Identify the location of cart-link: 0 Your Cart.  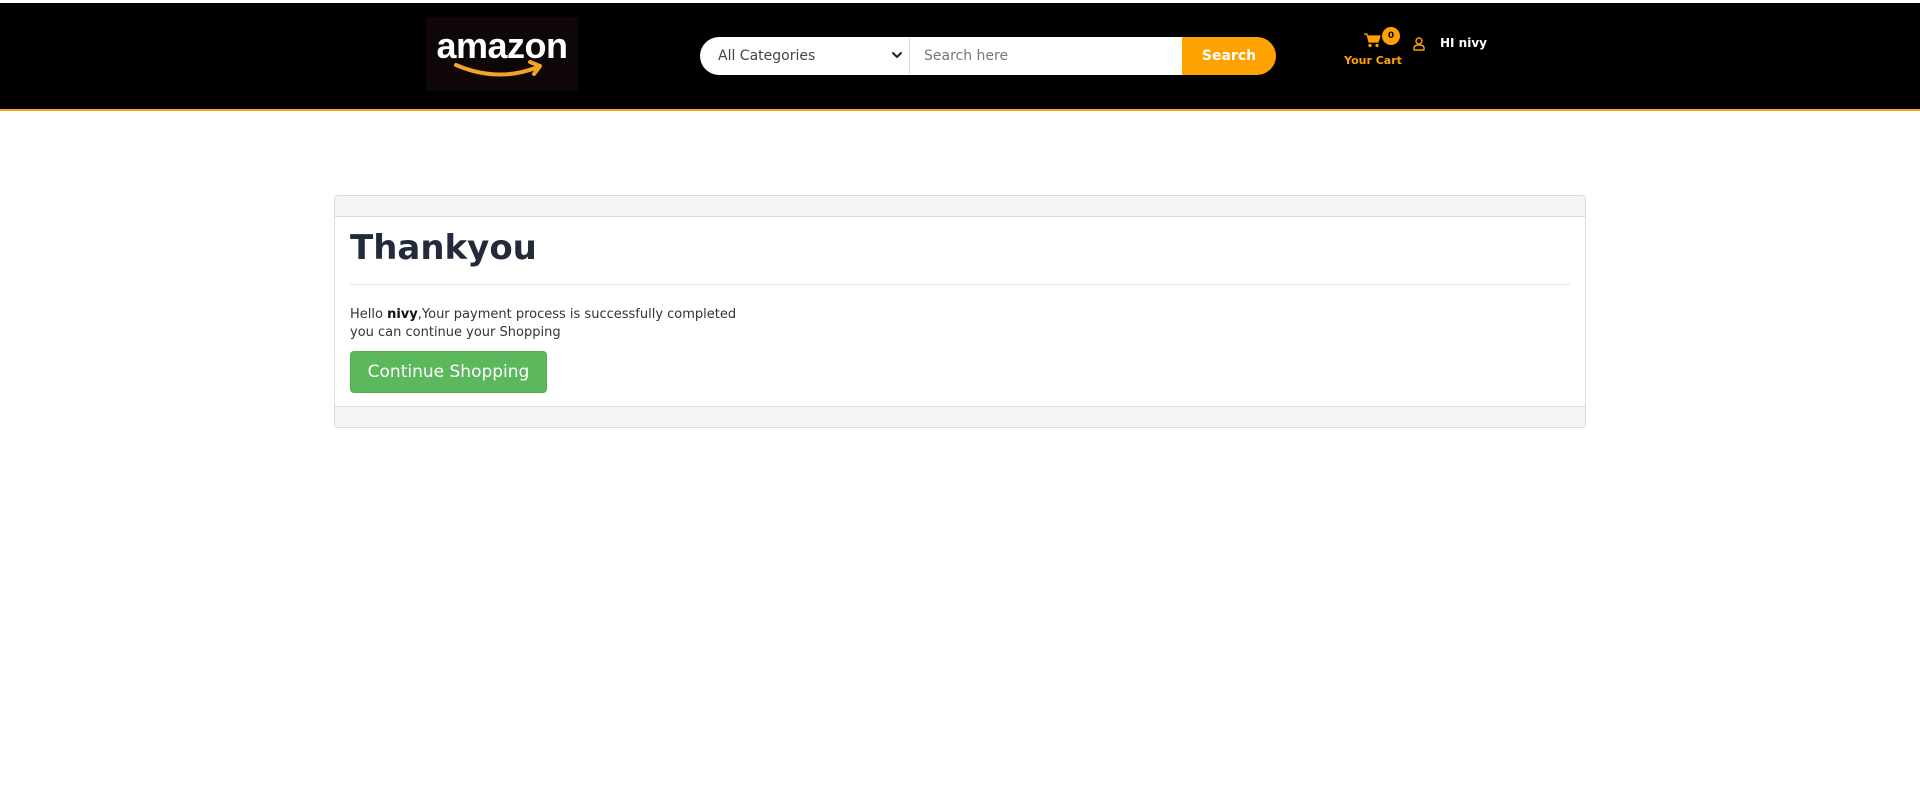
(1373, 50).